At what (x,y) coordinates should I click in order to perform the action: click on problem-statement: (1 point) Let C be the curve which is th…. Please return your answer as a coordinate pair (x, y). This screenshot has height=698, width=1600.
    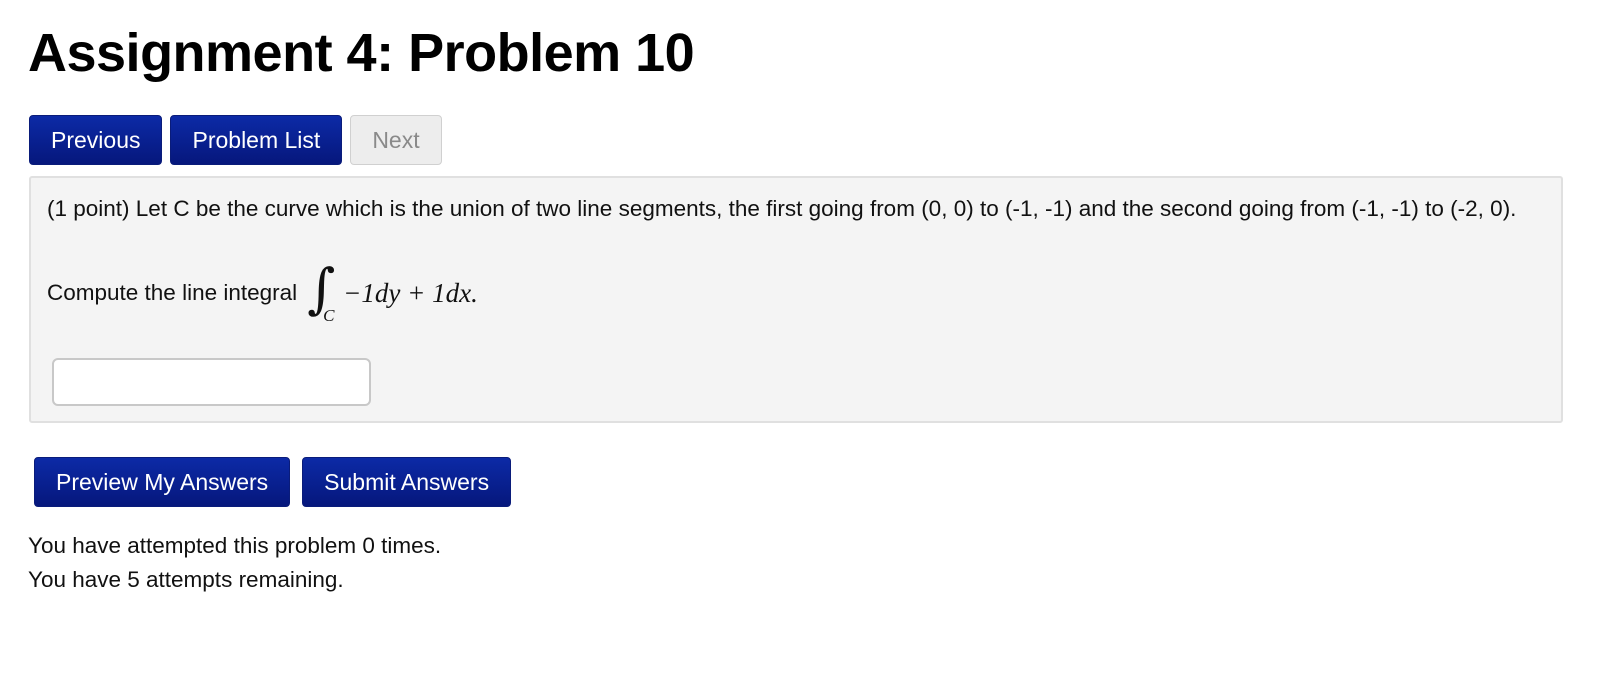
    Looking at the image, I should click on (782, 208).